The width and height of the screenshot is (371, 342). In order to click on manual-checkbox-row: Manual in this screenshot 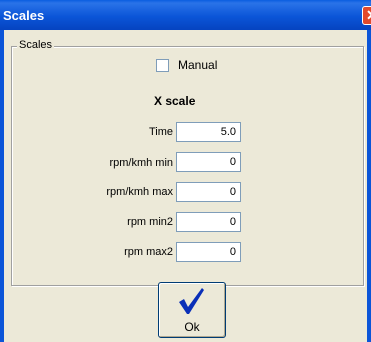, I will do `click(186, 65)`.